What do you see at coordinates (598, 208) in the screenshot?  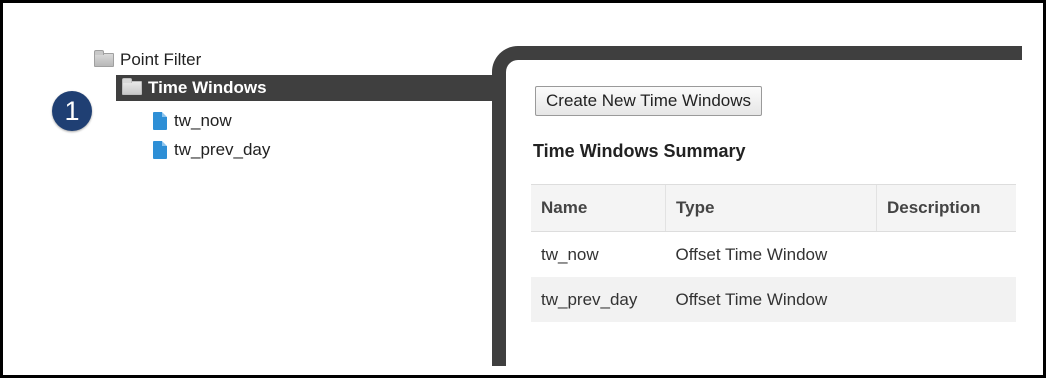 I see `column-header-name: Name` at bounding box center [598, 208].